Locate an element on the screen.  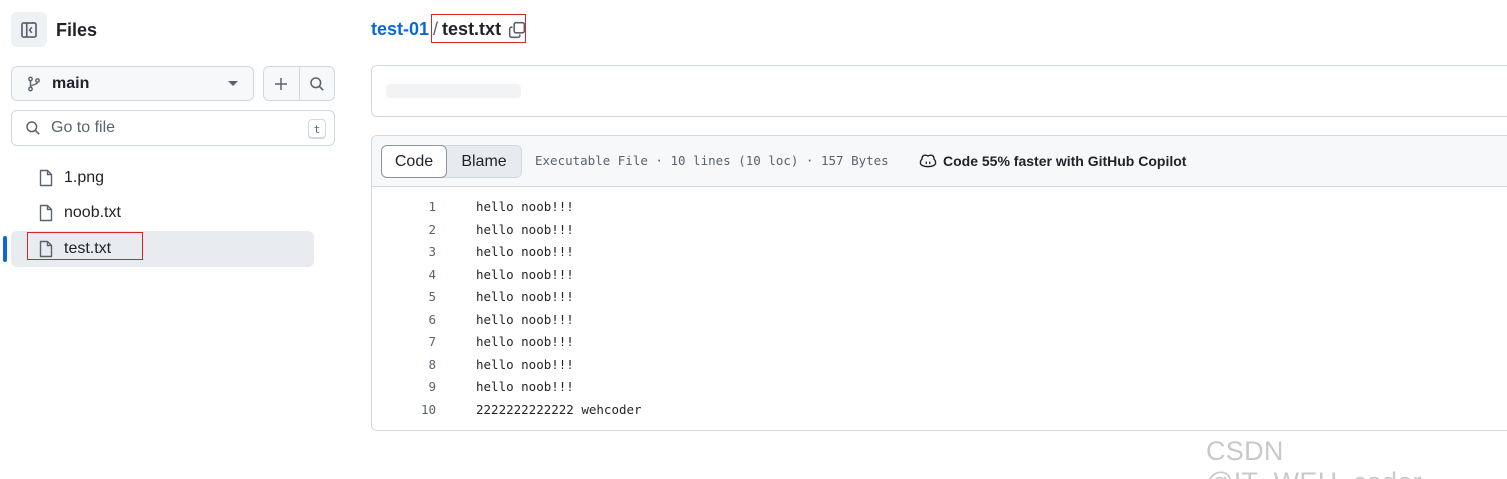
line-number: 5 is located at coordinates (404, 296).